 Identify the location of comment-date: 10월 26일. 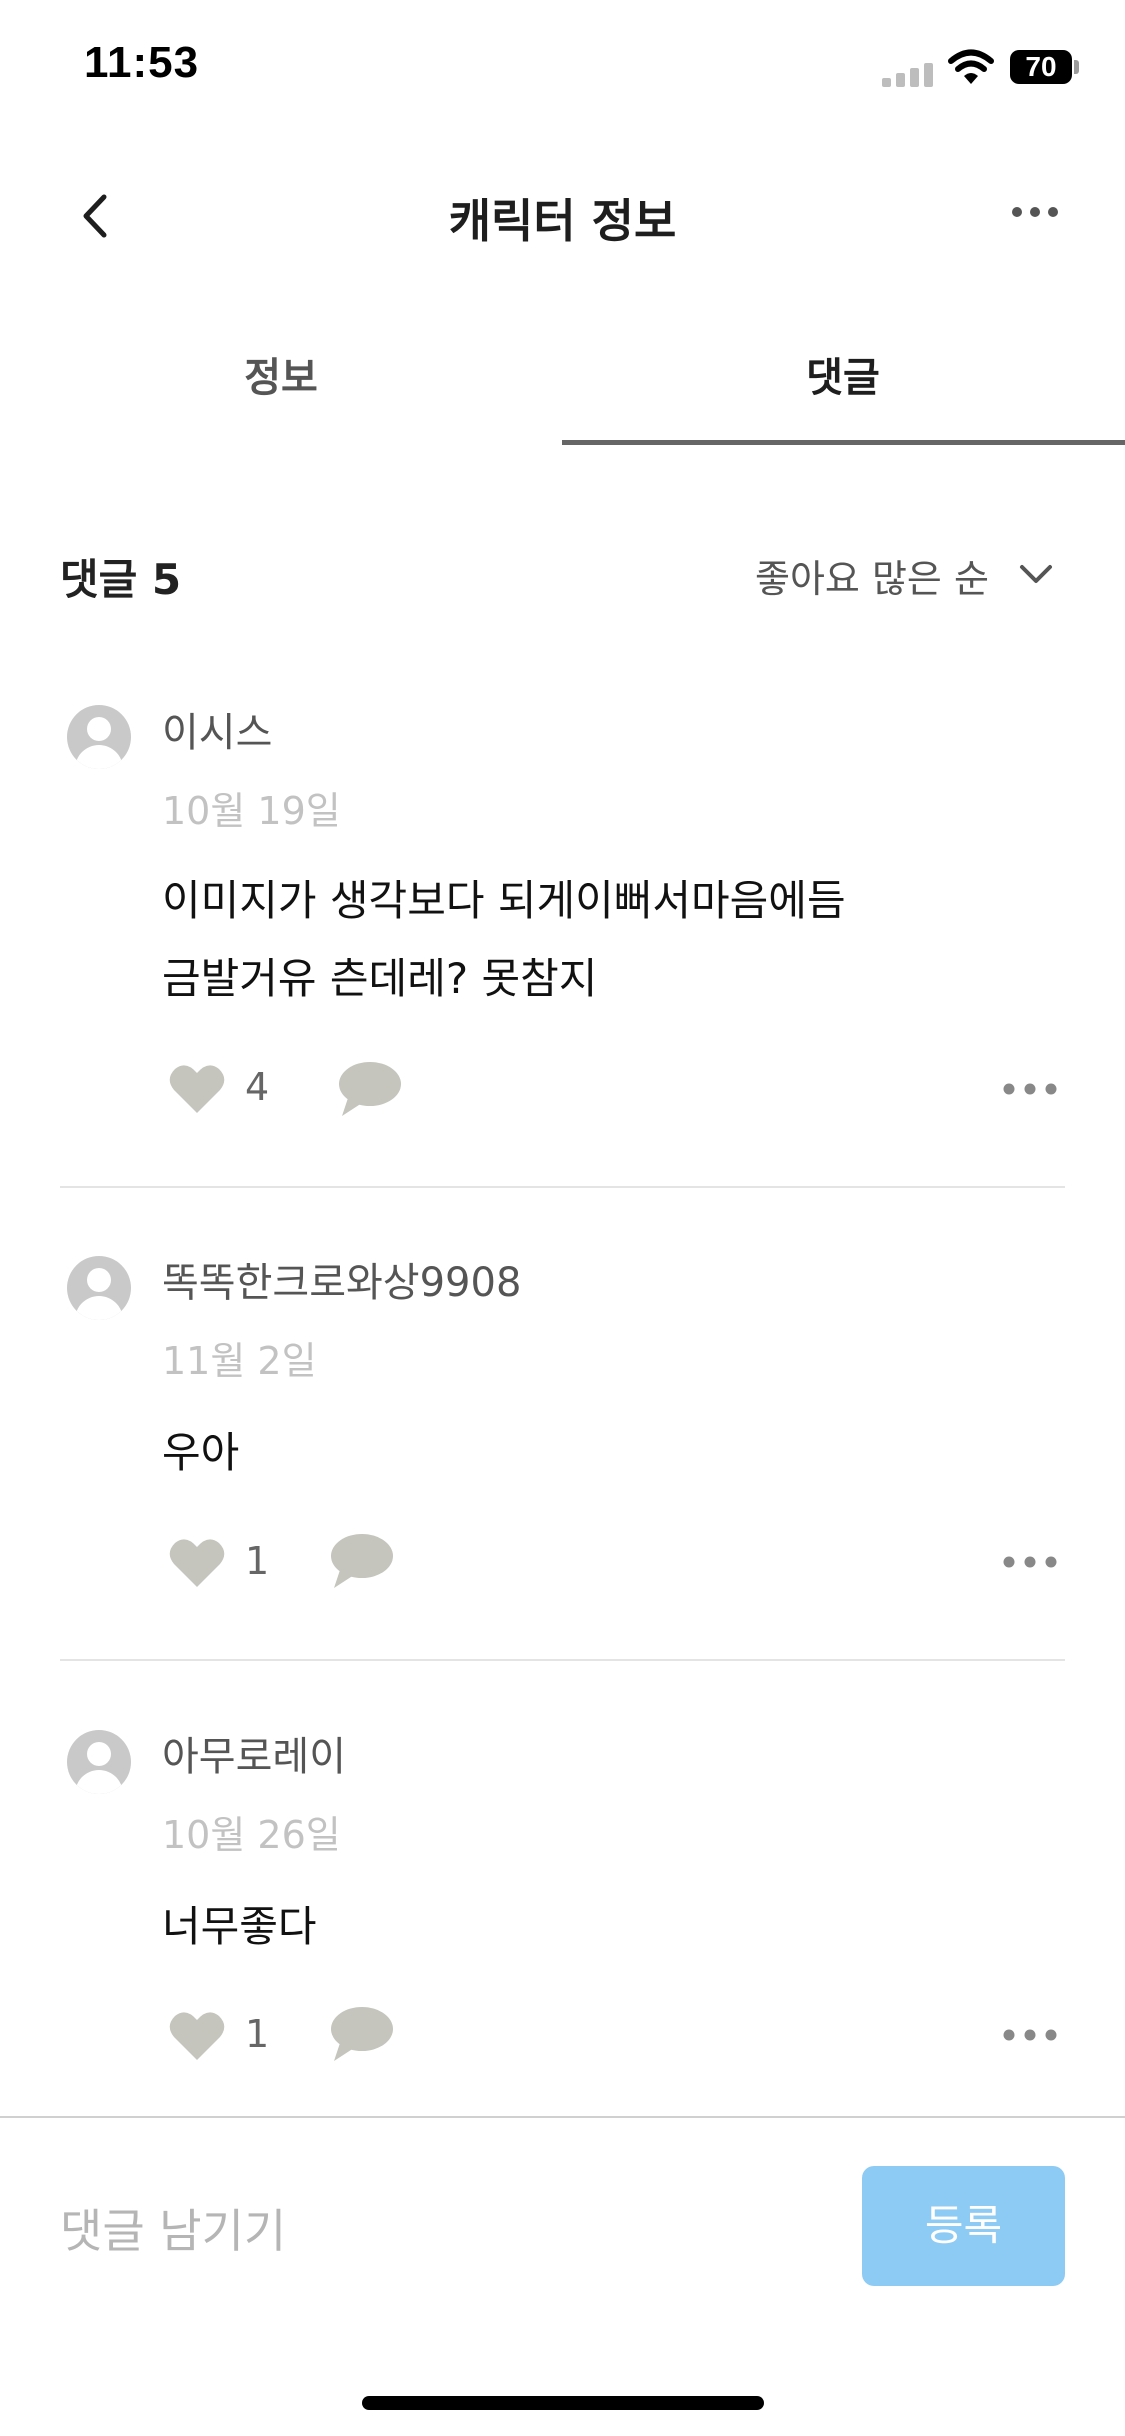
(251, 1835).